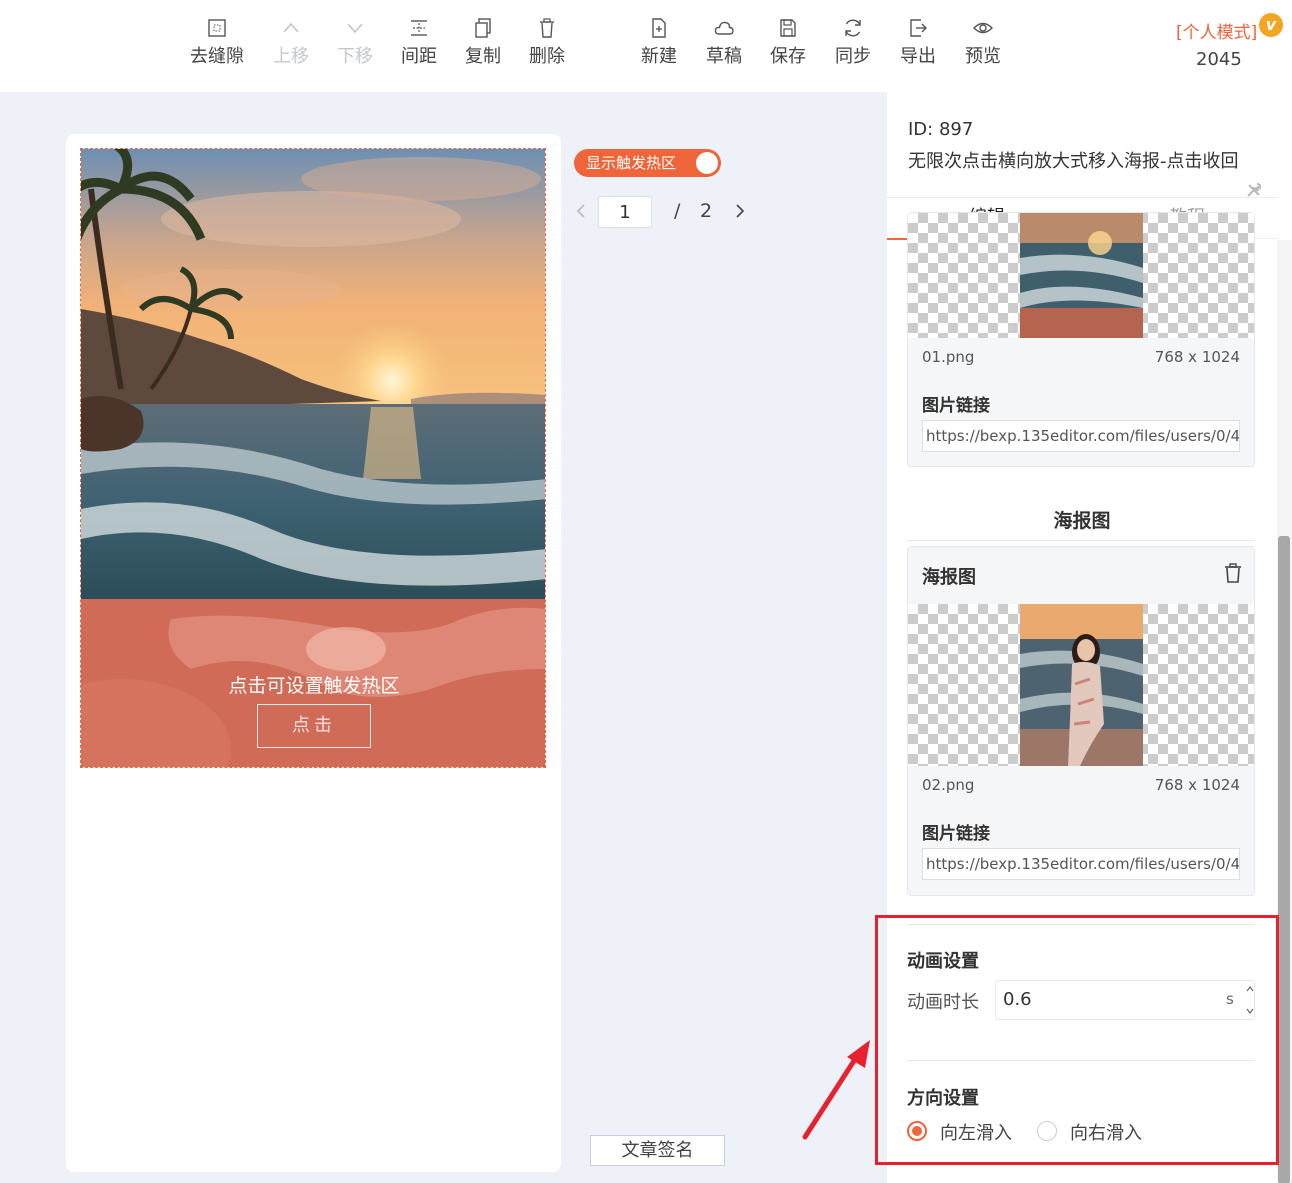  I want to click on image-link-label-01: 图片链接, so click(956, 406).